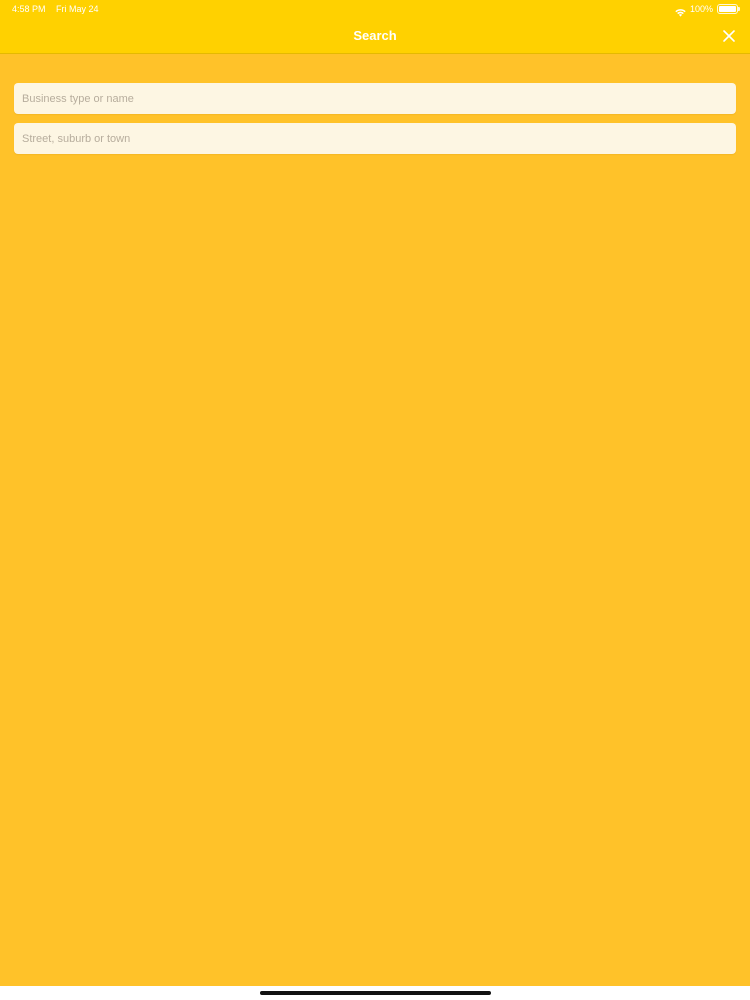  I want to click on nav-bar: Search, so click(375, 36).